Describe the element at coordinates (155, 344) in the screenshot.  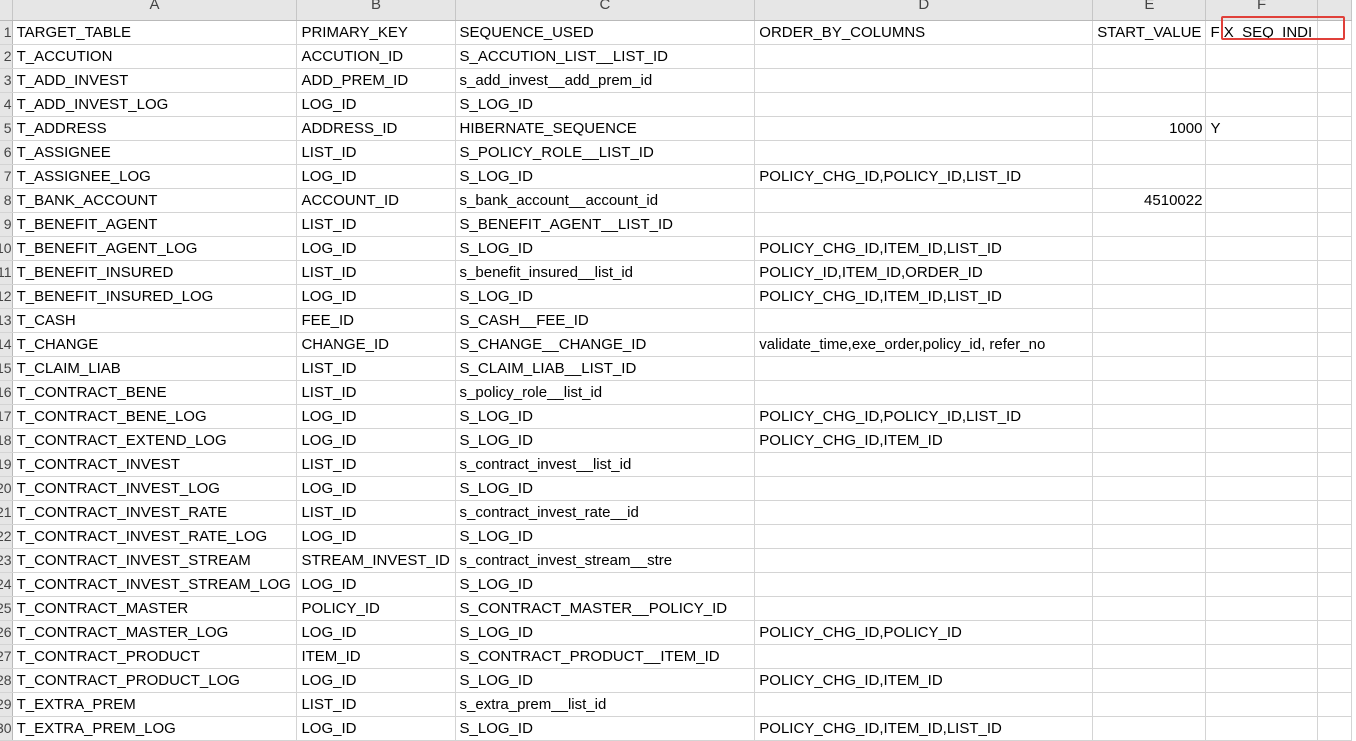
I see `cell: T_CHANGE` at that location.